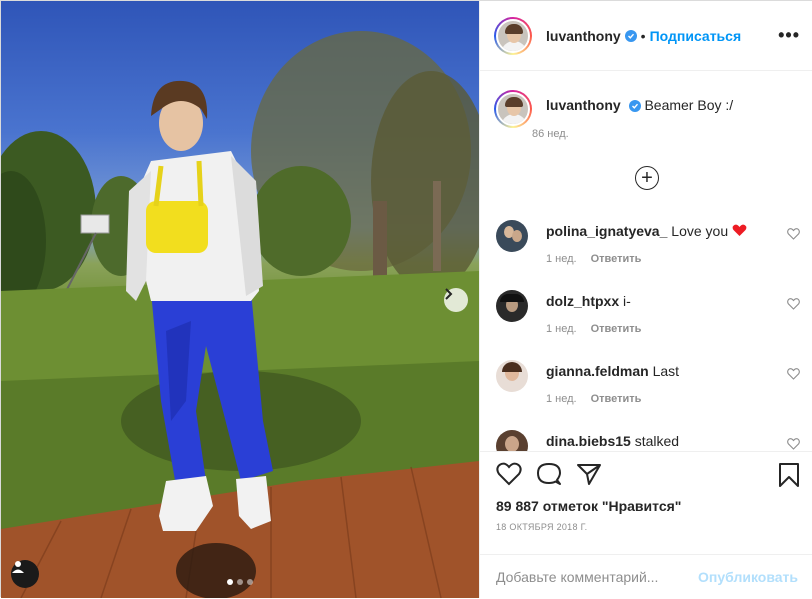 The width and height of the screenshot is (812, 599). I want to click on carousel-dot-active, so click(230, 582).